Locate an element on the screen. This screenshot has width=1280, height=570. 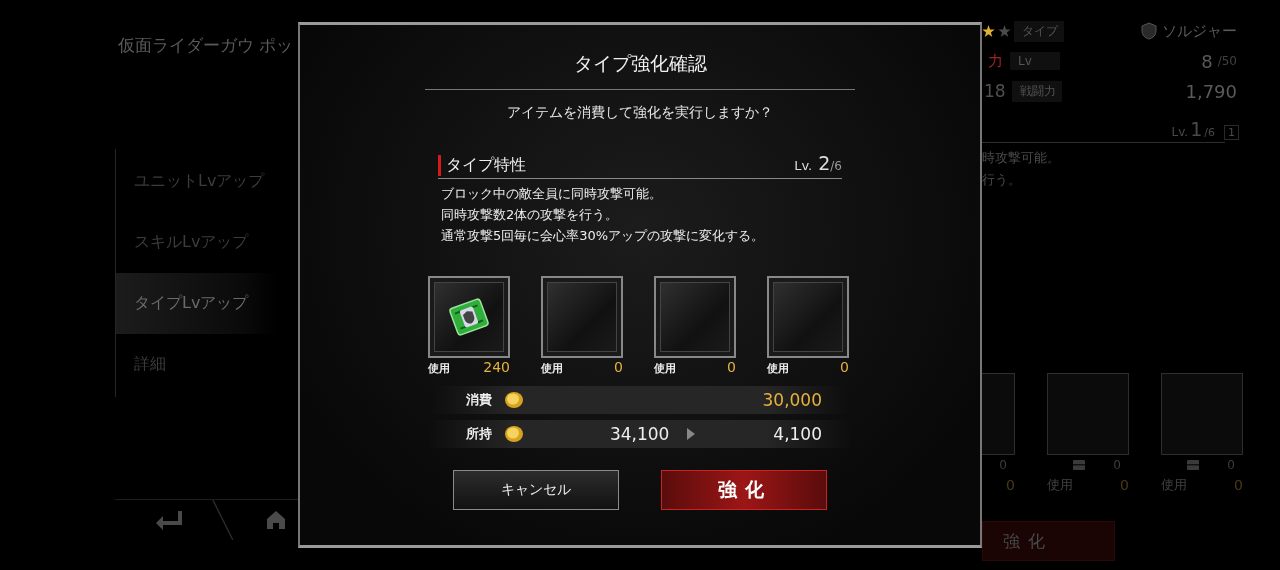
type-value: ソルジャー is located at coordinates (1199, 31).